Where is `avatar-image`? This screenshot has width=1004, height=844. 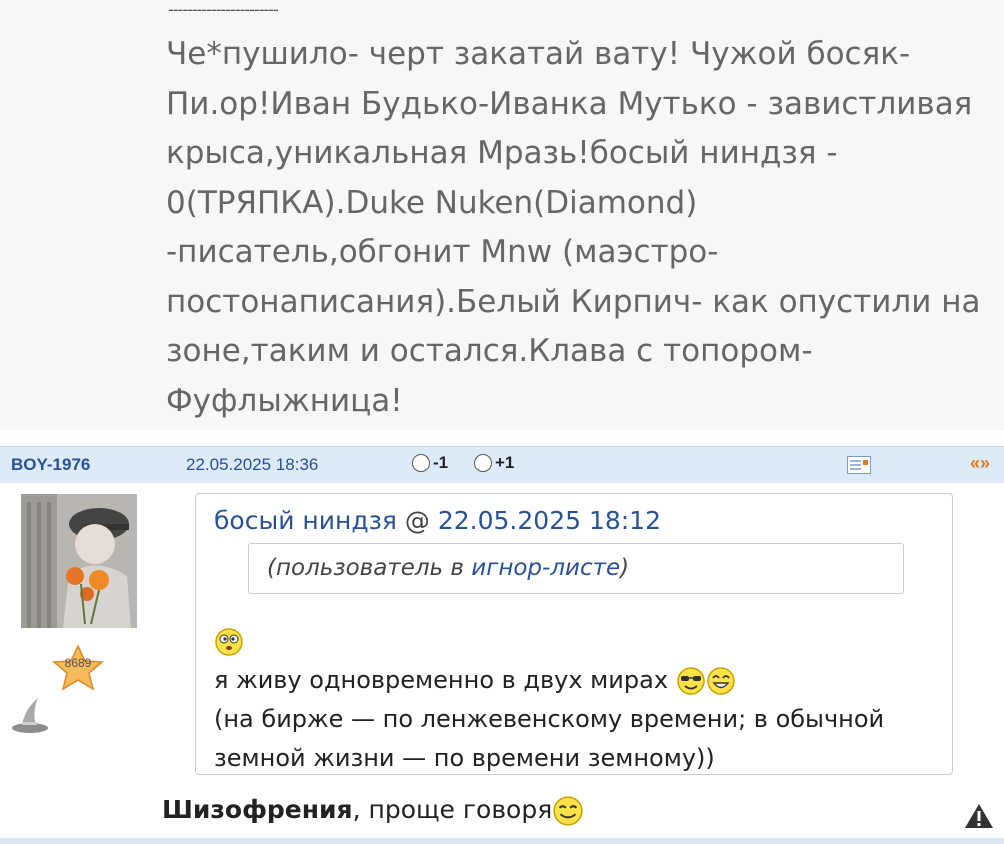 avatar-image is located at coordinates (79, 561).